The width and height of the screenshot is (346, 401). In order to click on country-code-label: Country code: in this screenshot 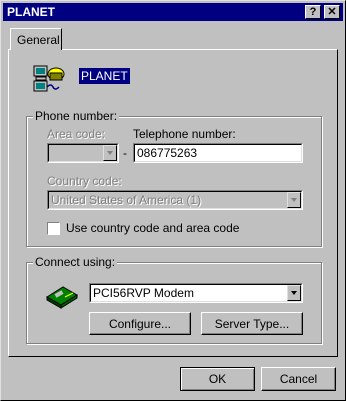, I will do `click(84, 181)`.